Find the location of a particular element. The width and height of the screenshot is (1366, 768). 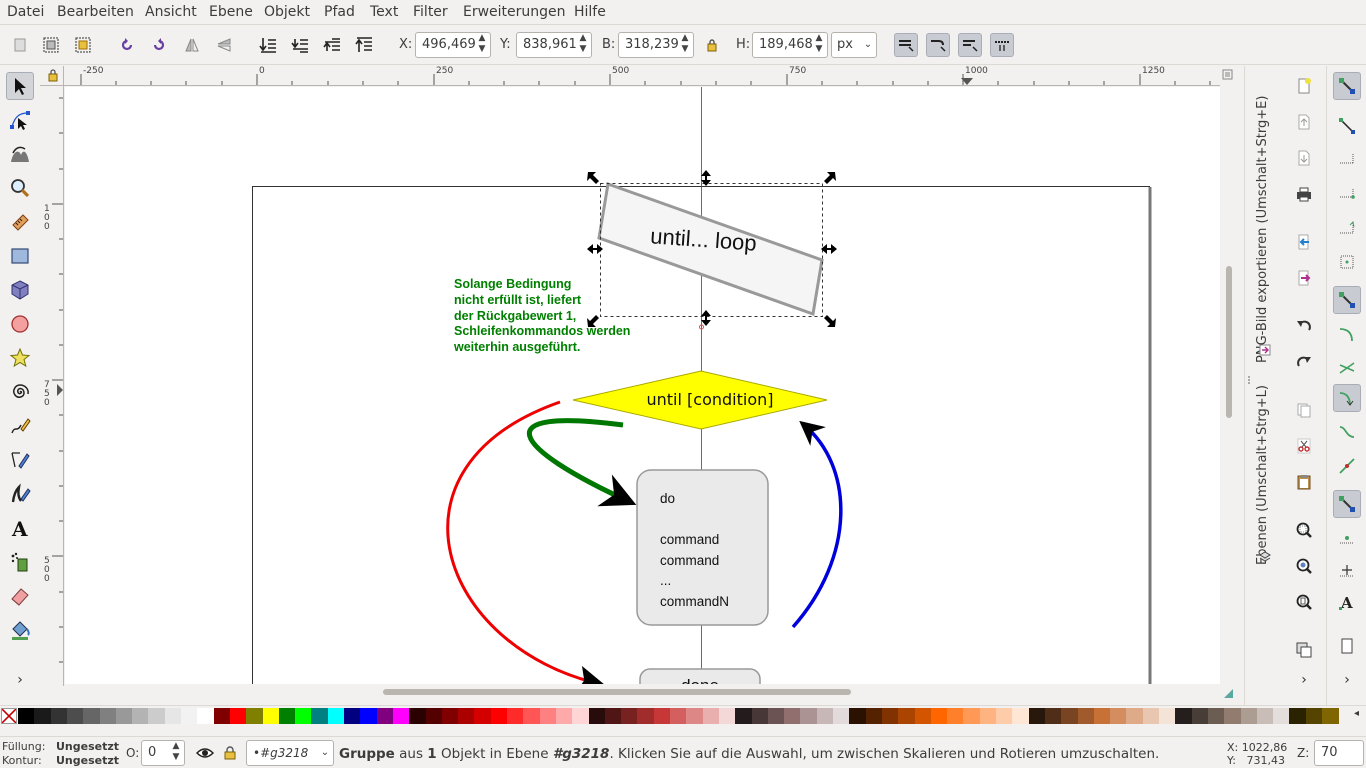

width-field: 318,239 ▲ ▼ is located at coordinates (656, 45).